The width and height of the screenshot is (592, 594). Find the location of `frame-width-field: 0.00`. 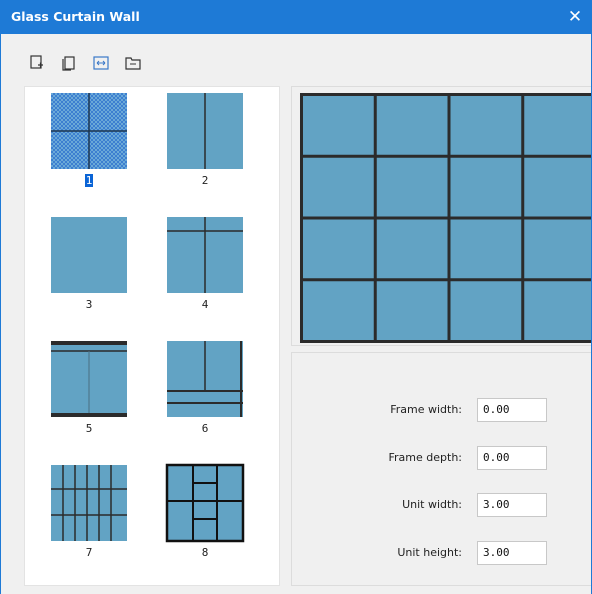

frame-width-field: 0.00 is located at coordinates (512, 410).